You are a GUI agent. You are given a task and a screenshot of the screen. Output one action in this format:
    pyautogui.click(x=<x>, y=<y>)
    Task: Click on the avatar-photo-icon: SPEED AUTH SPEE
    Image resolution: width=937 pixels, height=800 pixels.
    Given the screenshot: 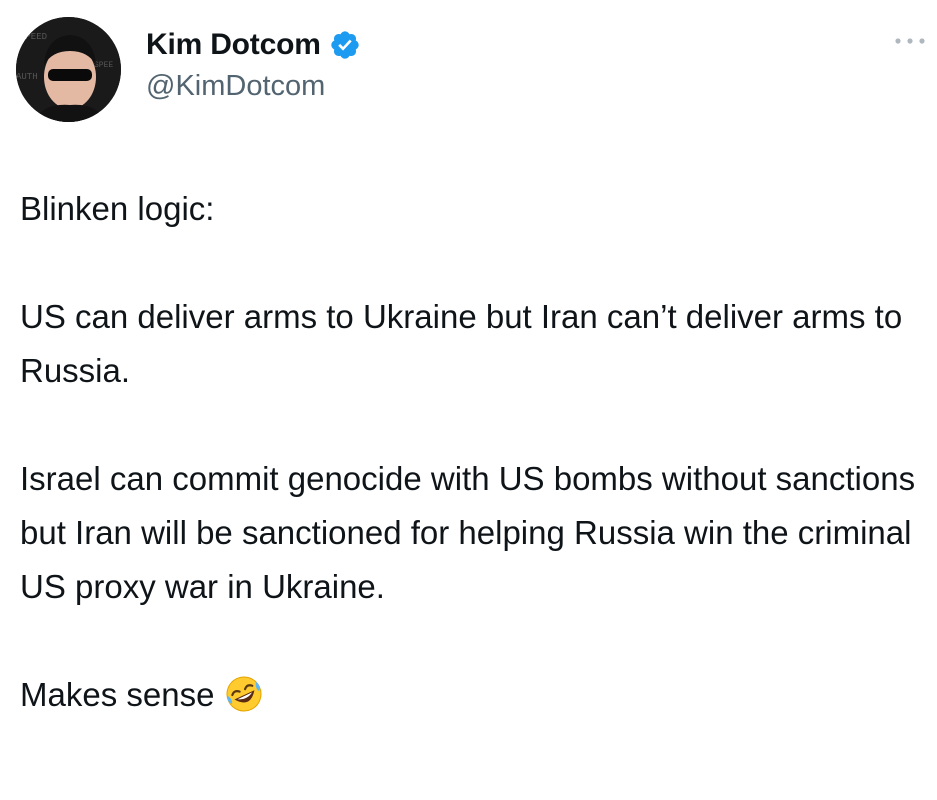 What is the action you would take?
    pyautogui.click(x=68, y=69)
    